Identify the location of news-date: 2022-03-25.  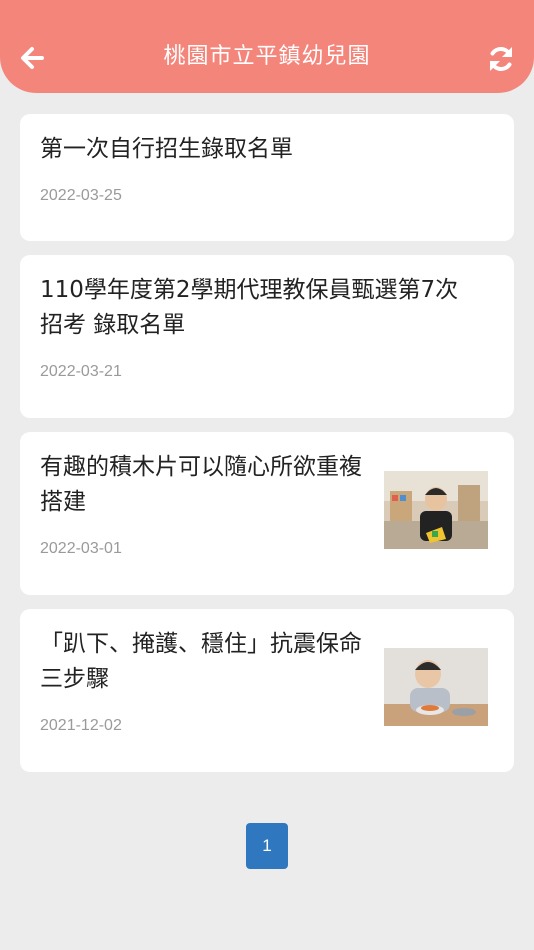
(81, 195).